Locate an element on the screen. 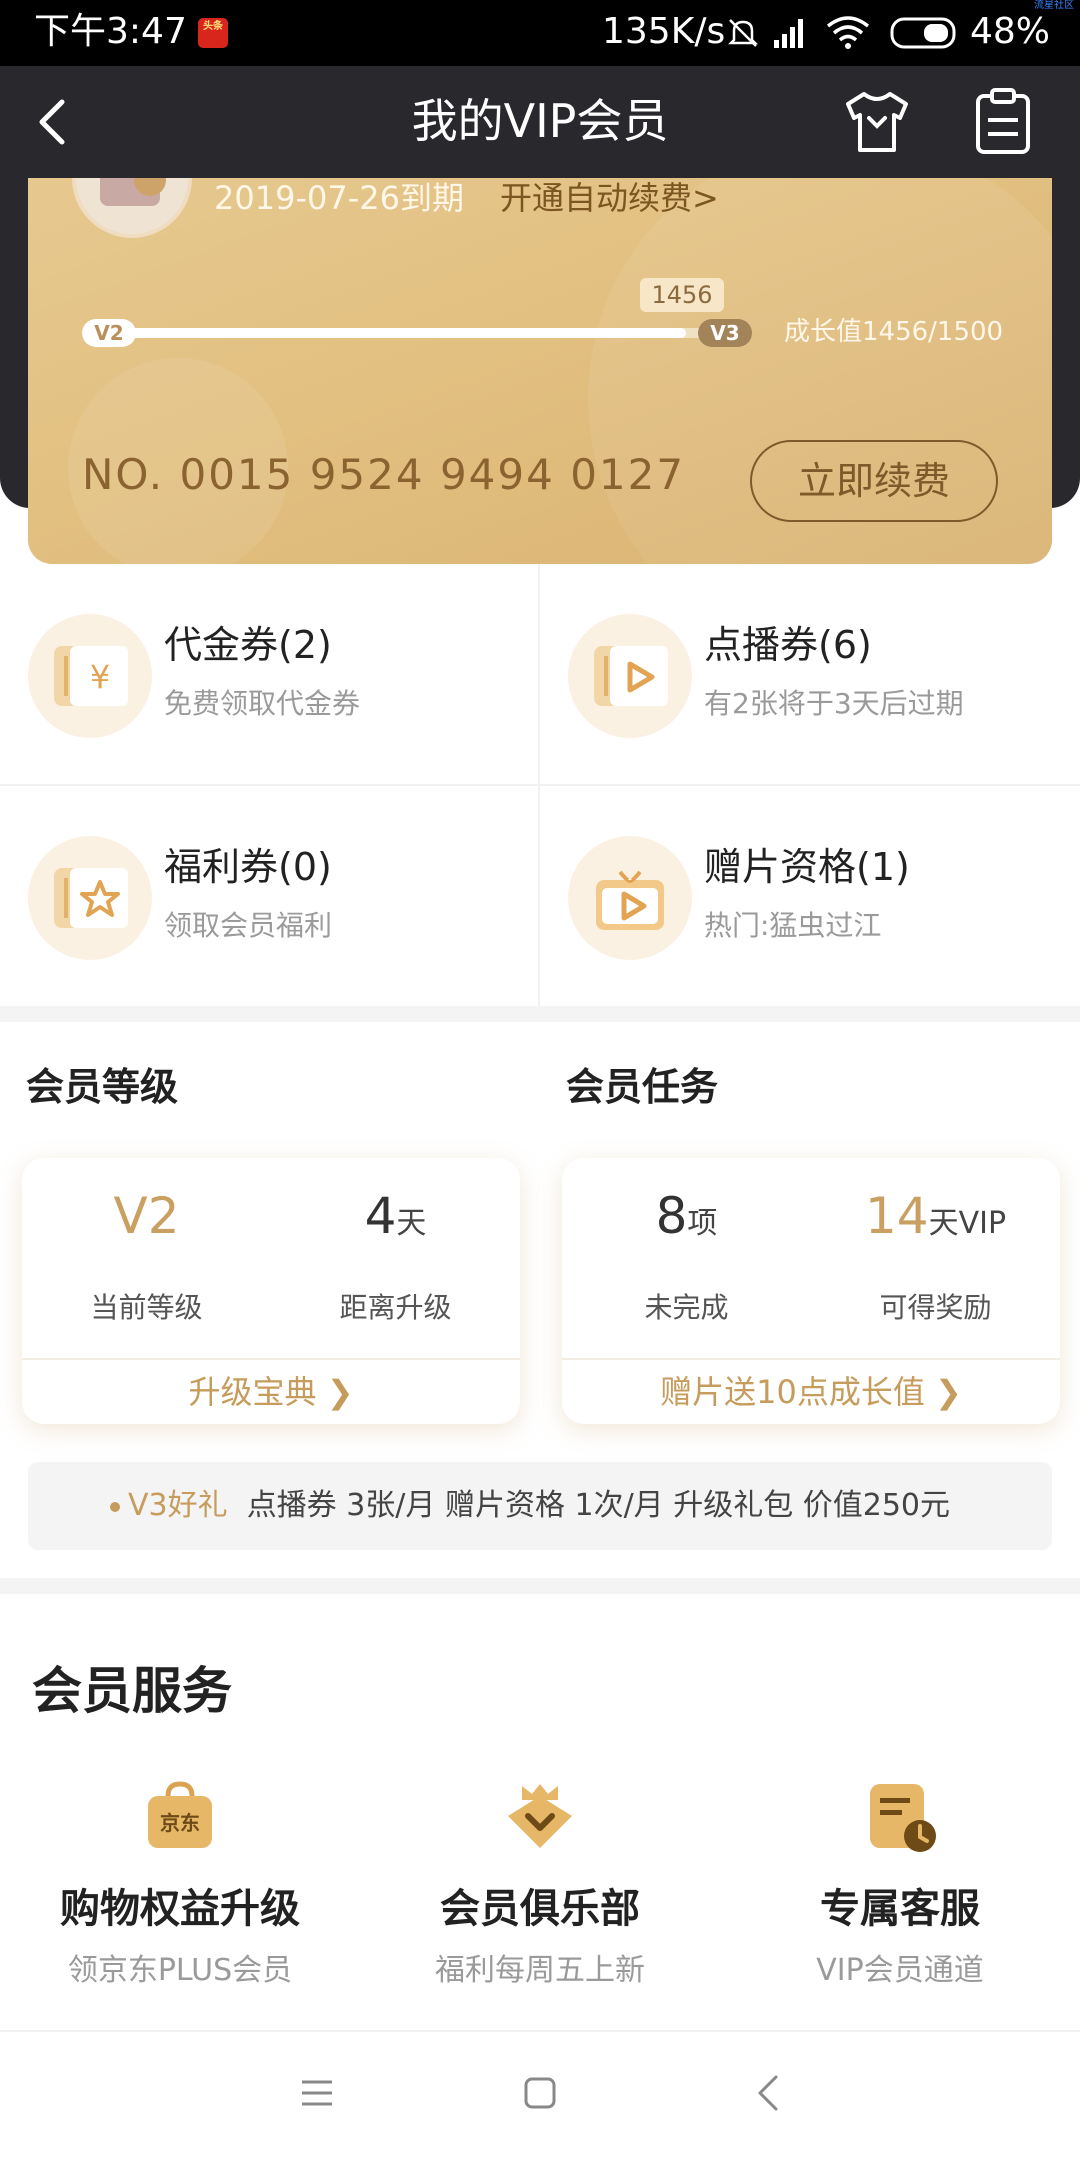 Image resolution: width=1080 pixels, height=2160 pixels. level-card: V2 4天 当前等级 距离升级 升级宝典 ❯ is located at coordinates (271, 1291).